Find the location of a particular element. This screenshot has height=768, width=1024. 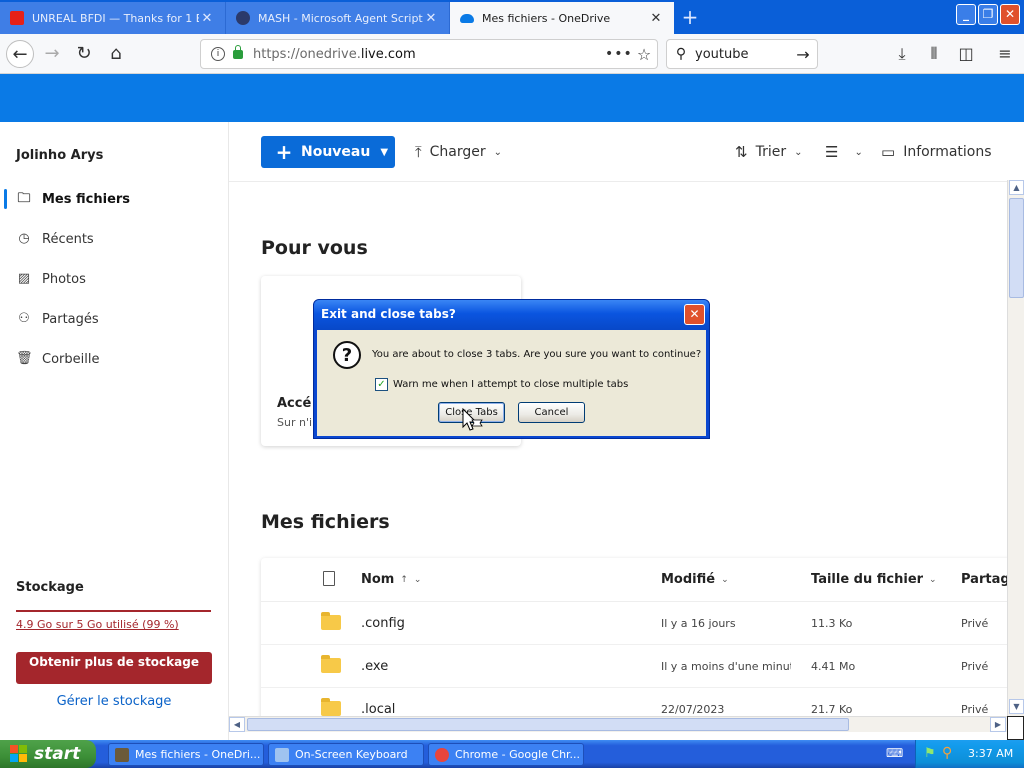

warn-checkbox: ✓ is located at coordinates (381, 384).